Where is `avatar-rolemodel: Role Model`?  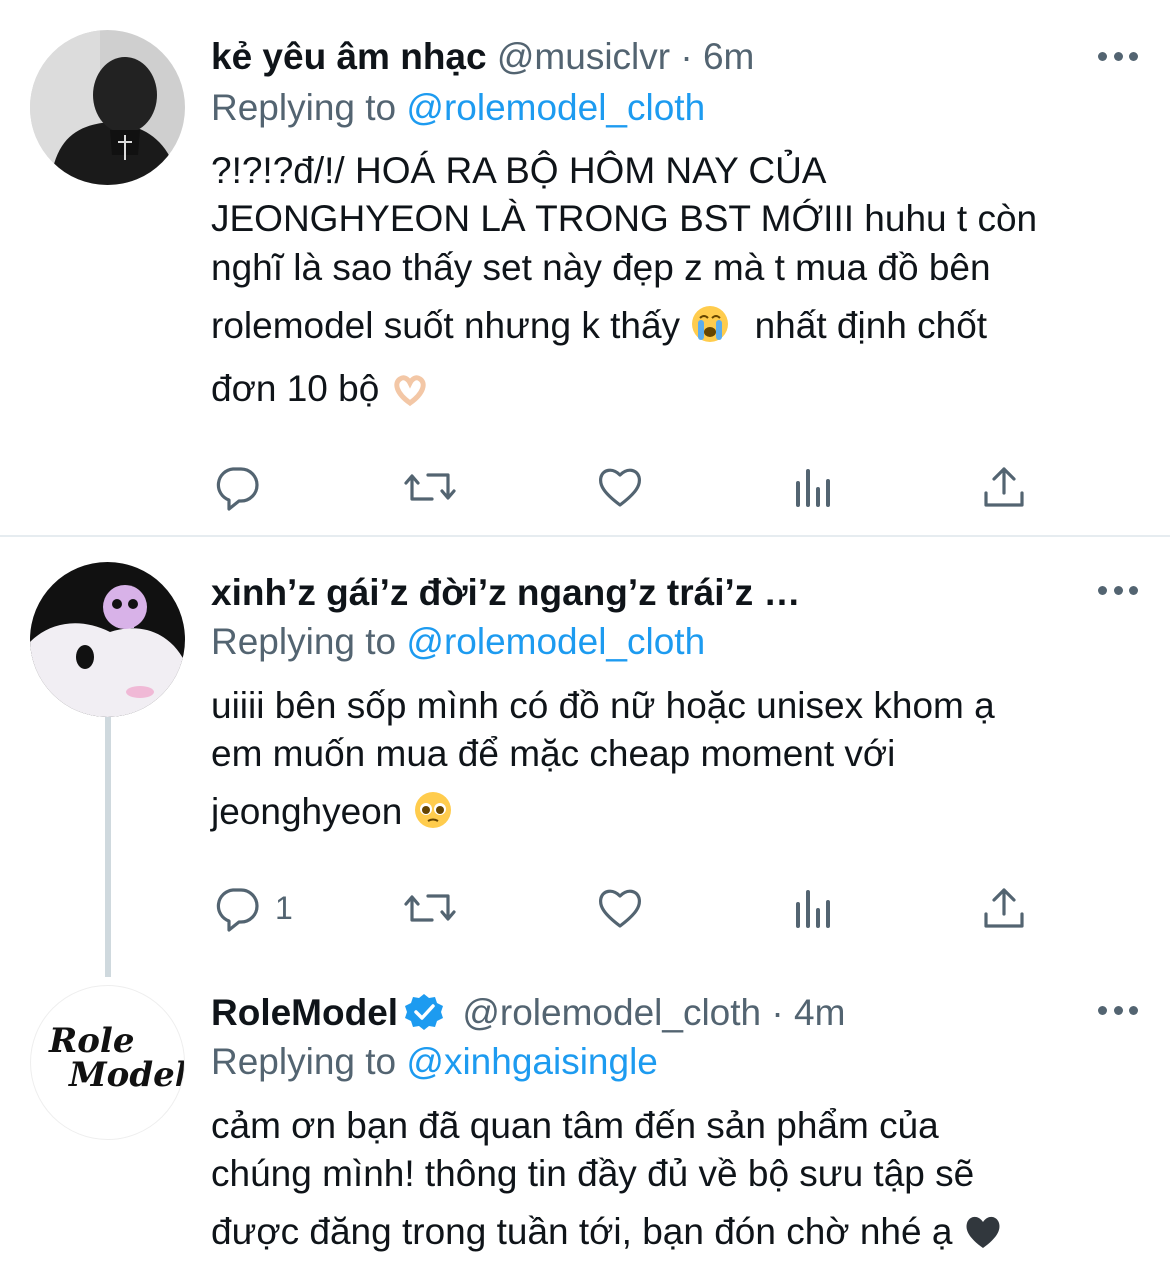
avatar-rolemodel: Role Model is located at coordinates (107, 1062).